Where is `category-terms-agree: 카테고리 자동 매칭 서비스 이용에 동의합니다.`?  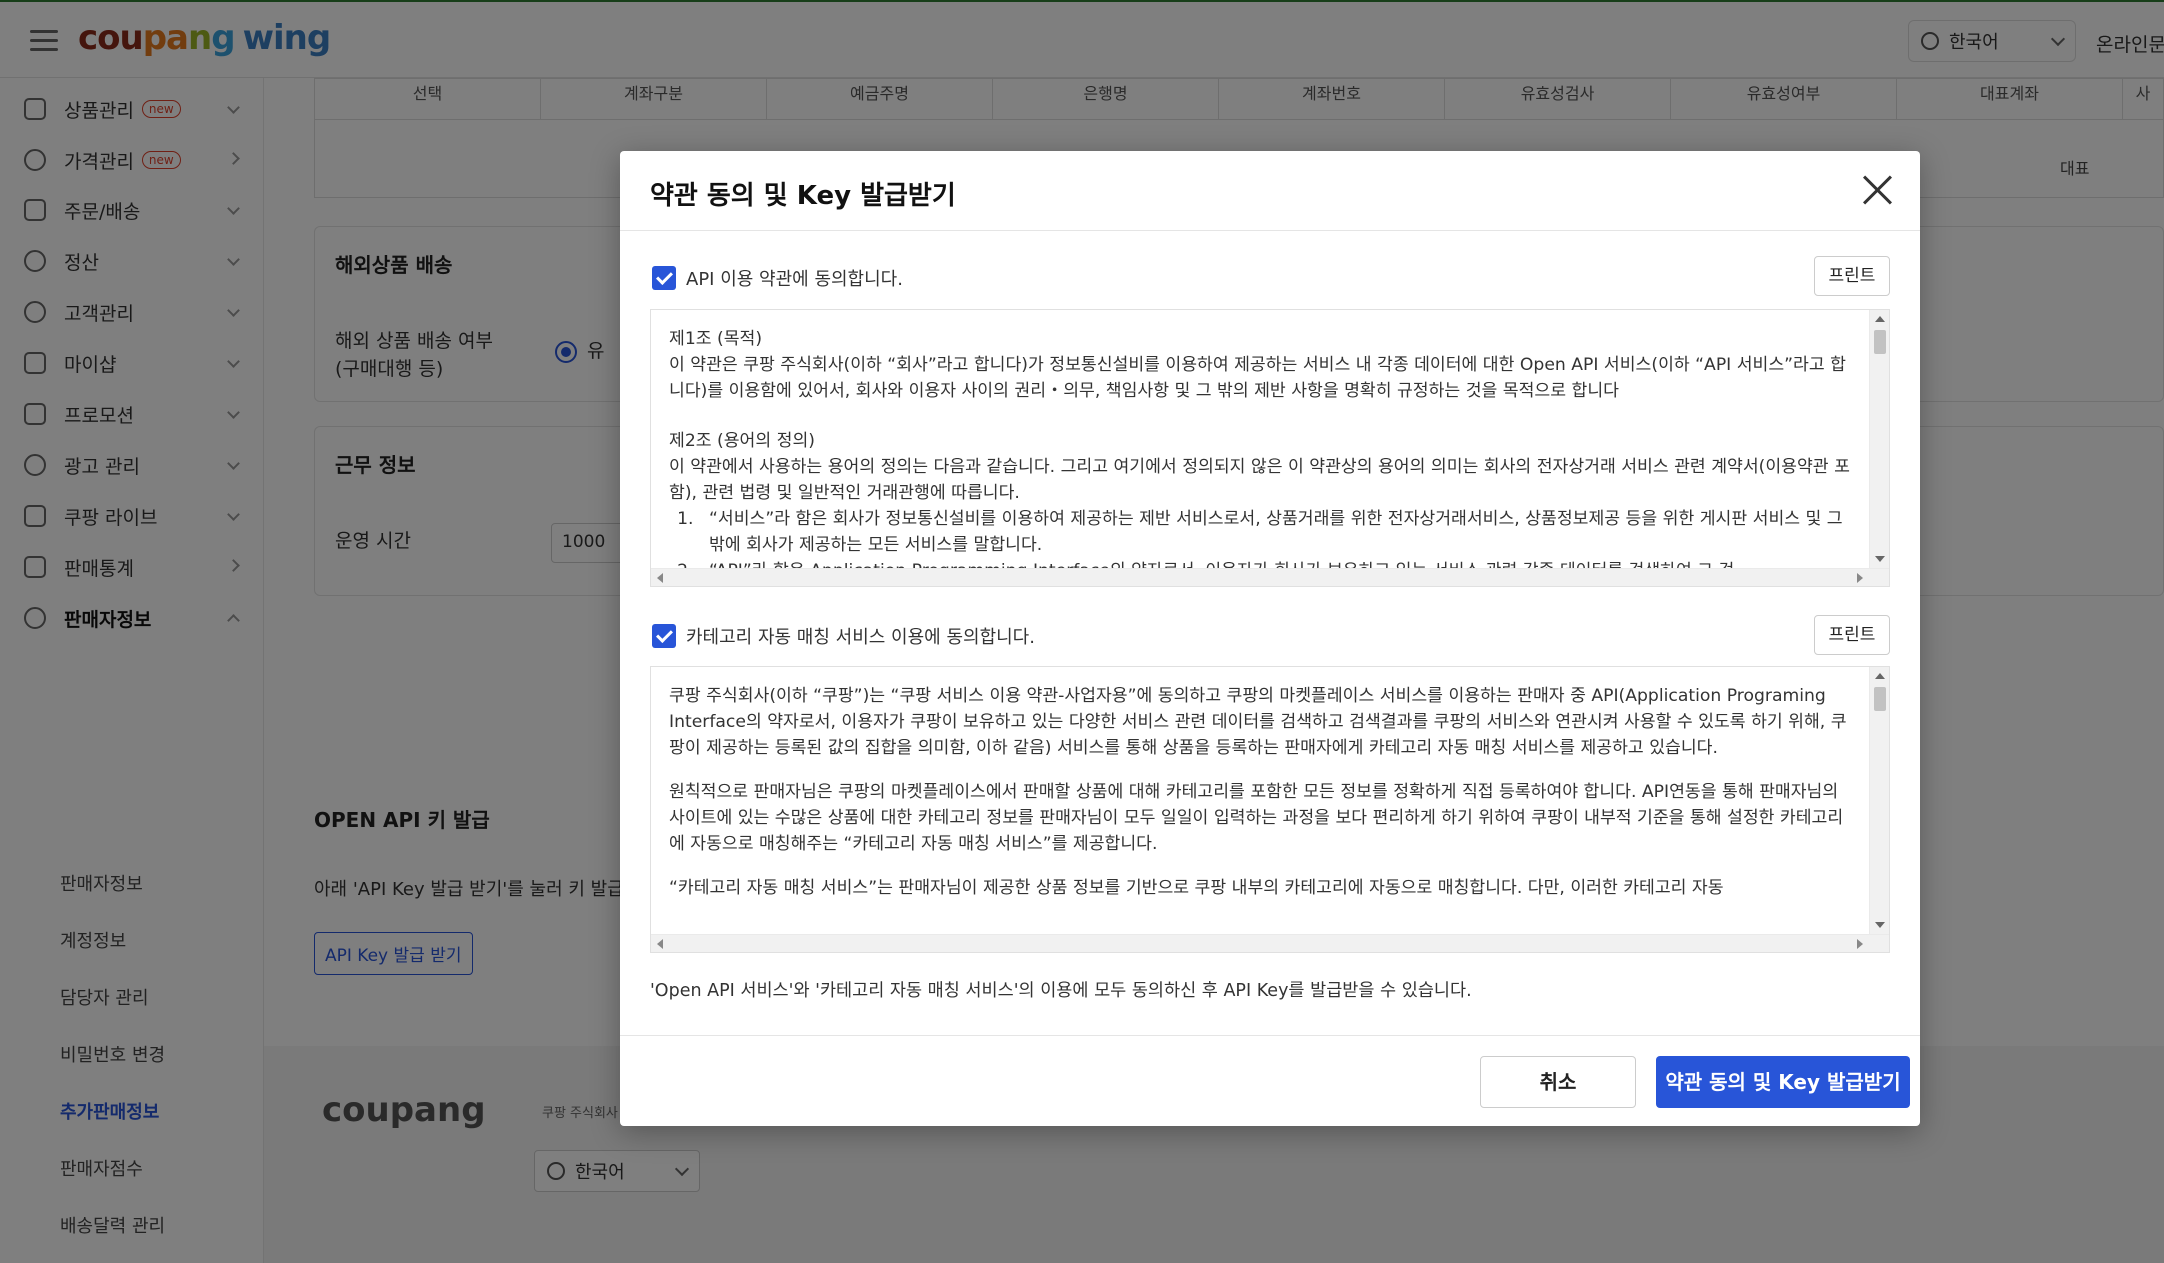
category-terms-agree: 카테고리 자동 매칭 서비스 이용에 동의합니다. is located at coordinates (843, 636).